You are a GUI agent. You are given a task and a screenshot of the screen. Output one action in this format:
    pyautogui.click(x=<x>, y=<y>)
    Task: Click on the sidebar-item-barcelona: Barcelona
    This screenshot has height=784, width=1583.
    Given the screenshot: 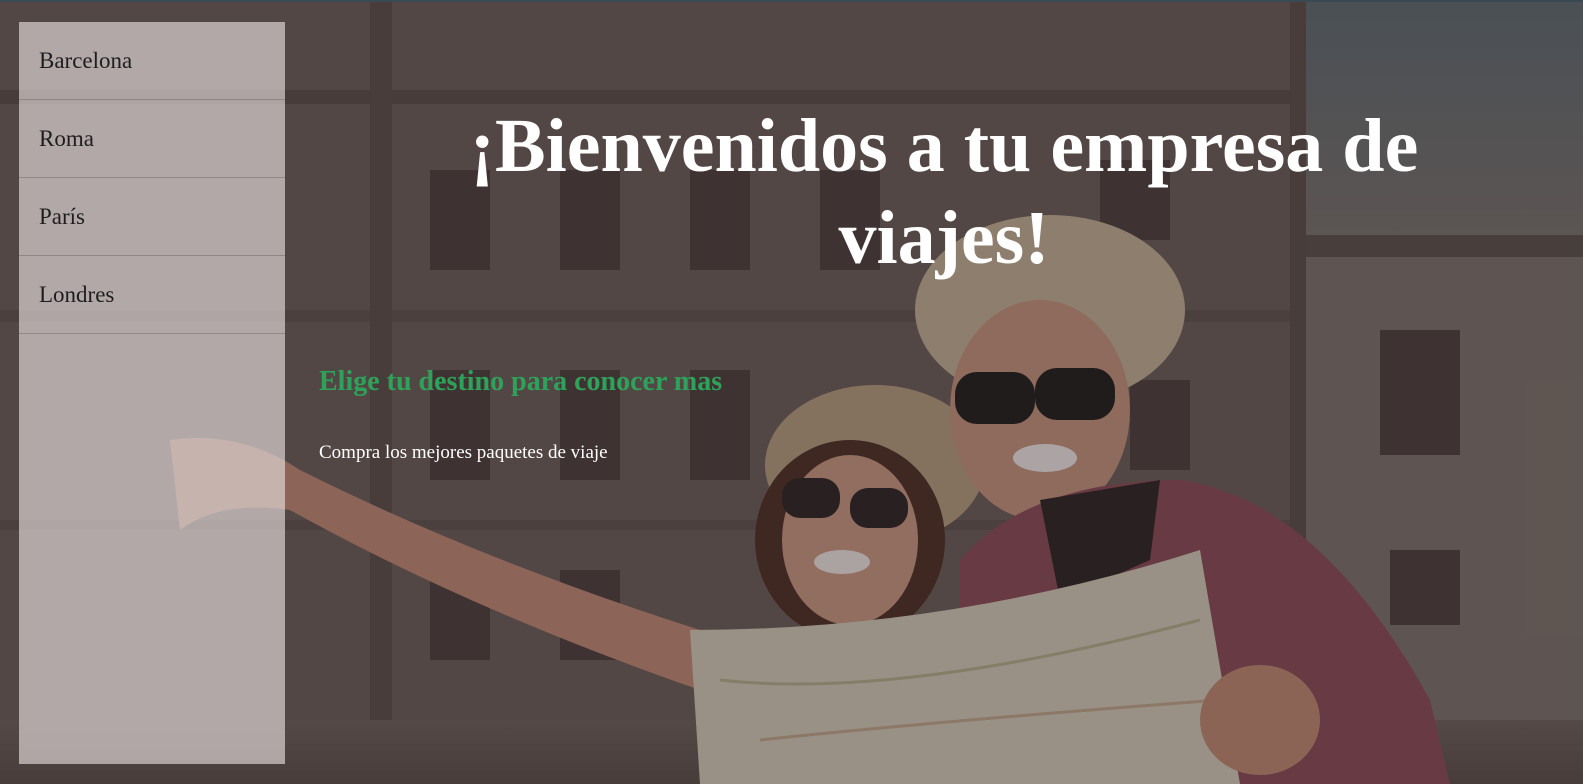 What is the action you would take?
    pyautogui.click(x=152, y=61)
    